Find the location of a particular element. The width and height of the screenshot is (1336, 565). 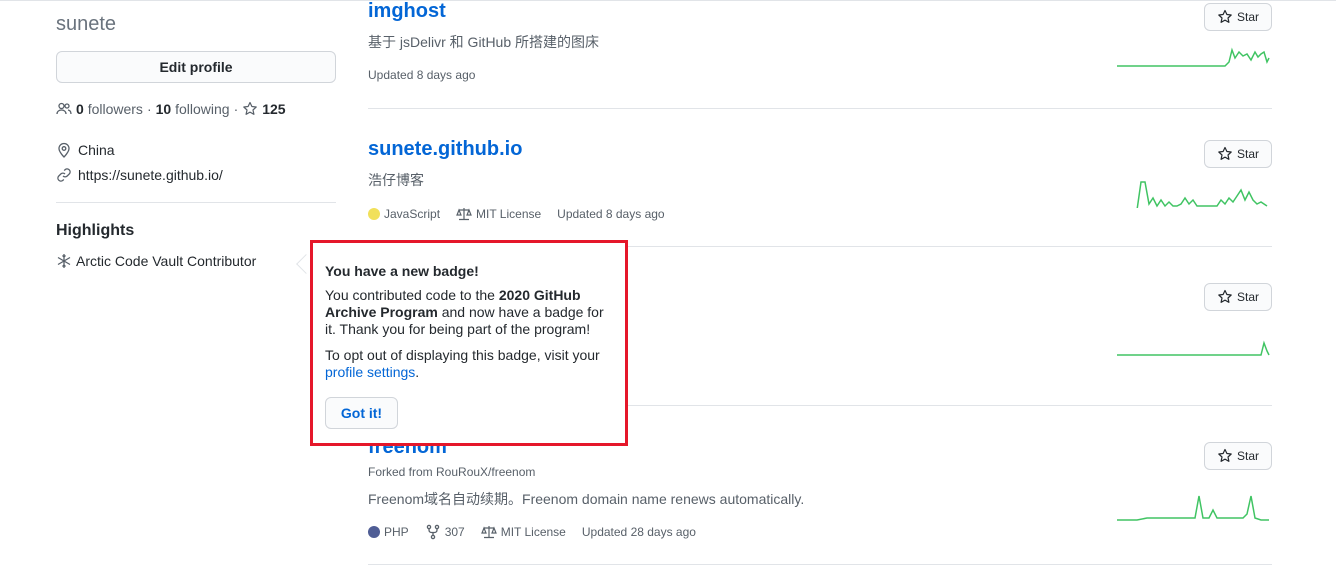

stars-link: 125 is located at coordinates (264, 109).